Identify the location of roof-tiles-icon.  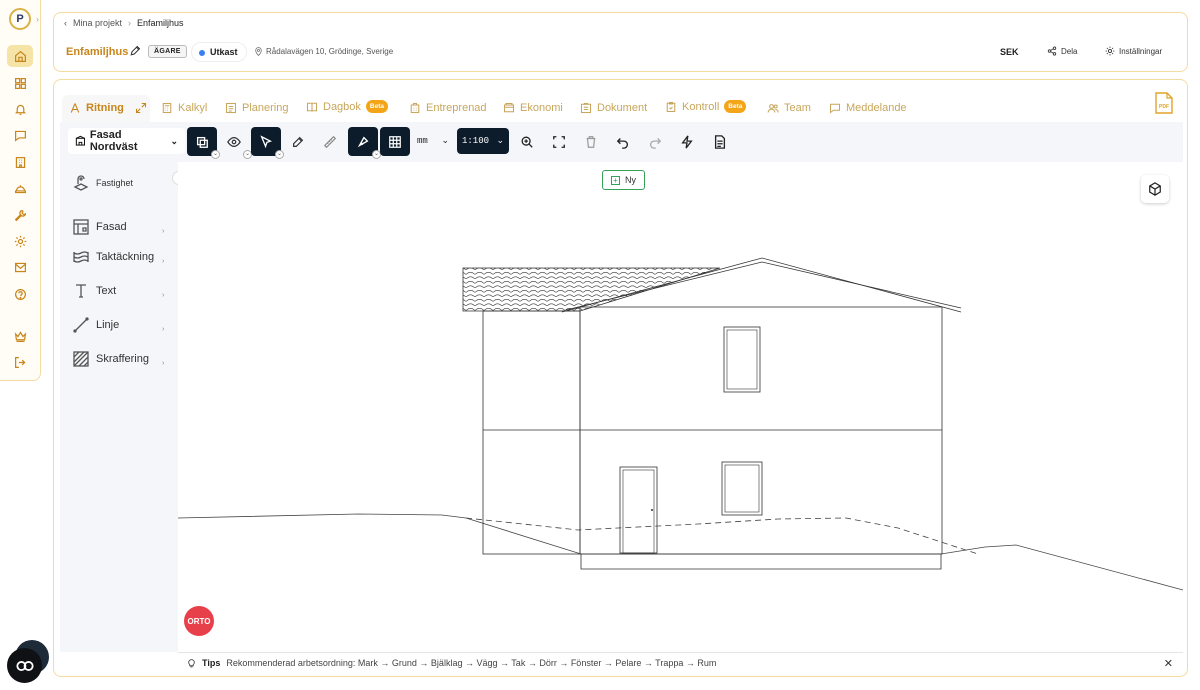
(81, 257).